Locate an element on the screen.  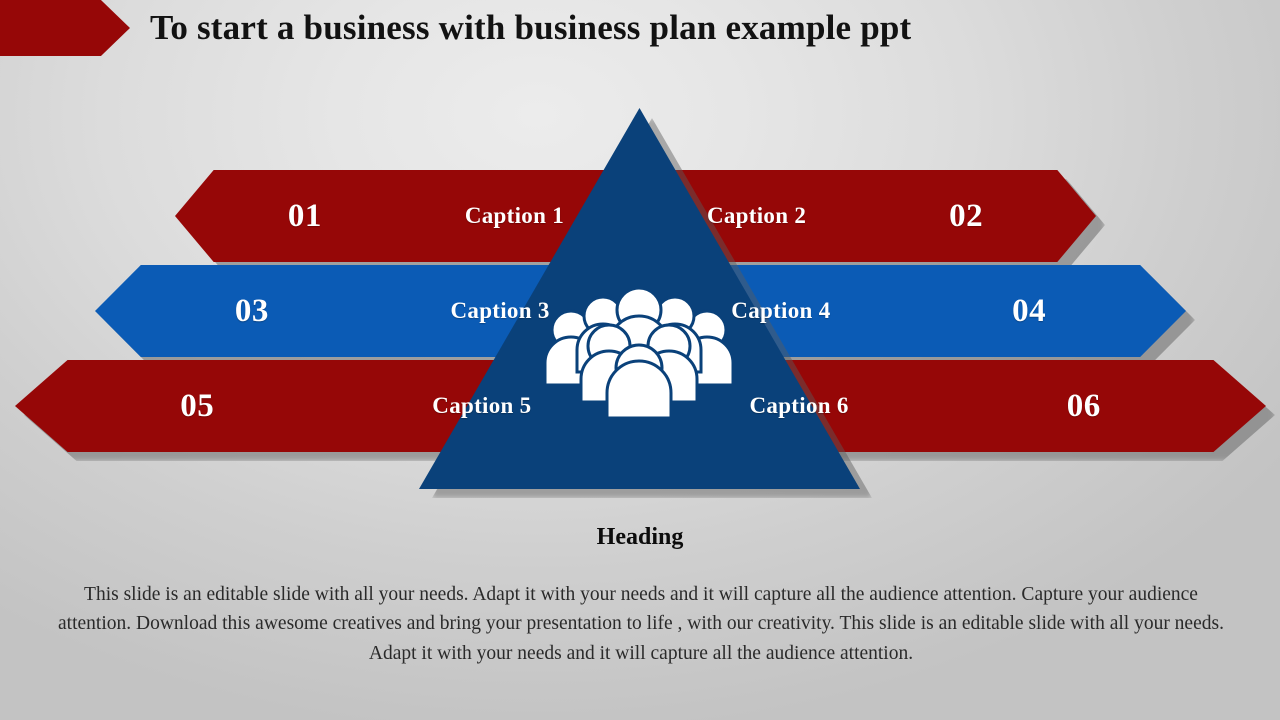
band-content: 01 Caption 1 Caption 2 02 is located at coordinates (635, 216).